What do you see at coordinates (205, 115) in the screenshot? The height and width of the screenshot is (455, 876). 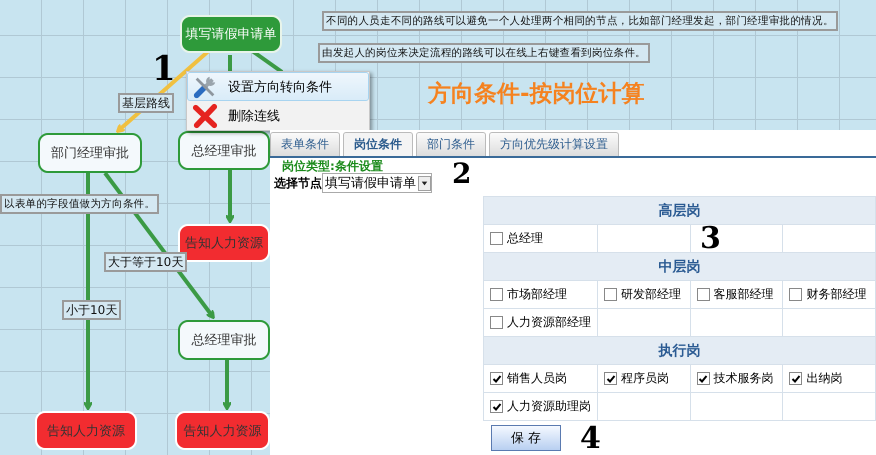 I see `delete-icon` at bounding box center [205, 115].